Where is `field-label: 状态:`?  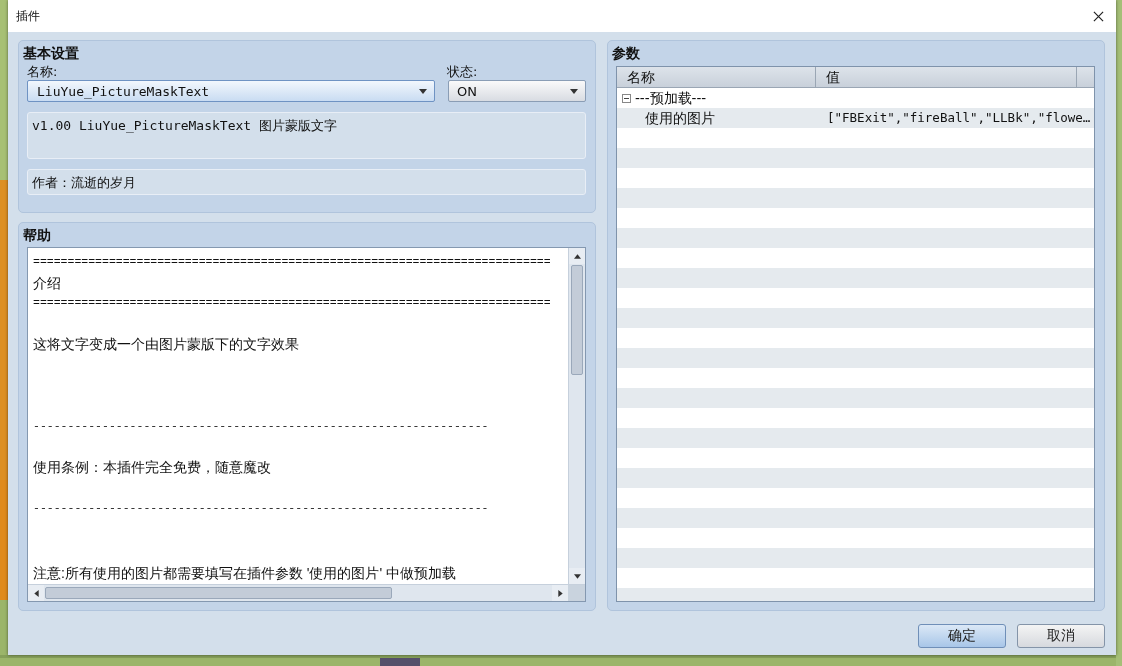 field-label: 状态: is located at coordinates (462, 71).